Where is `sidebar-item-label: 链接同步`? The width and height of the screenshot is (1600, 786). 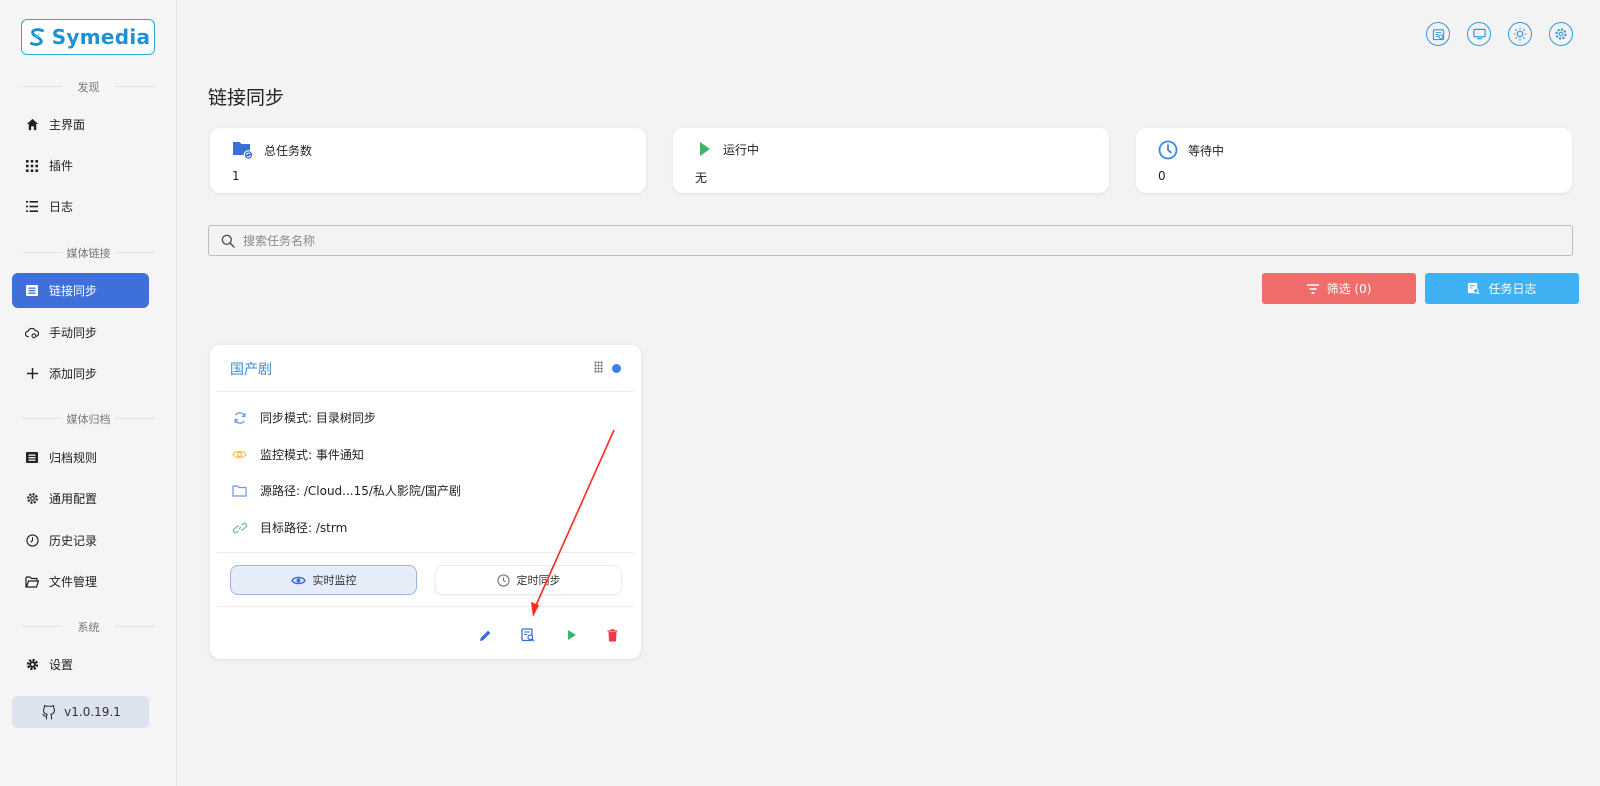
sidebar-item-label: 链接同步 is located at coordinates (73, 291).